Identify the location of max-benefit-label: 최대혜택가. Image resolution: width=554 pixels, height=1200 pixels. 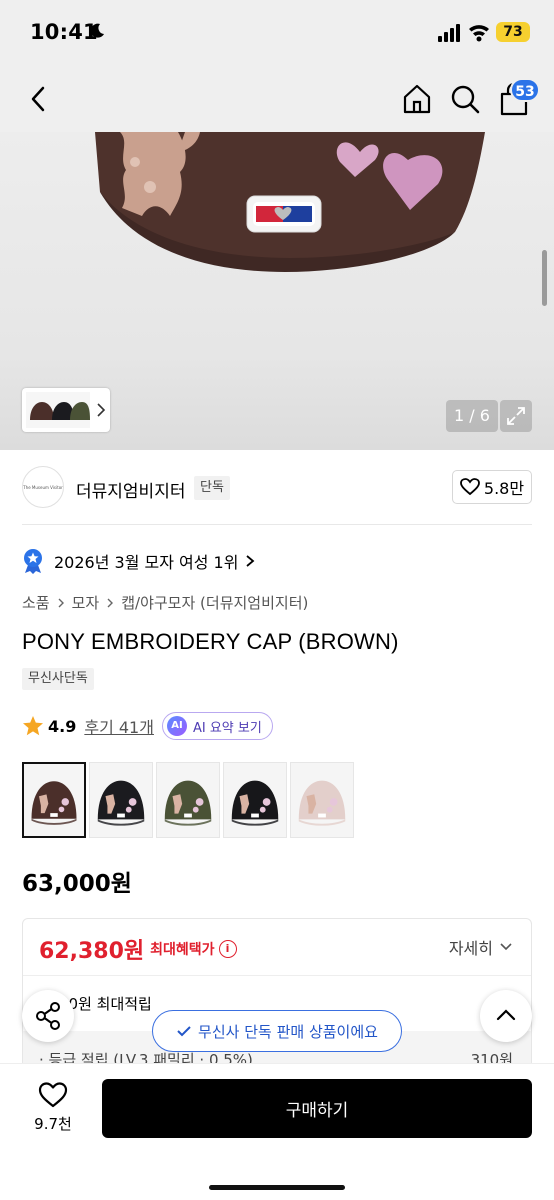
(182, 950).